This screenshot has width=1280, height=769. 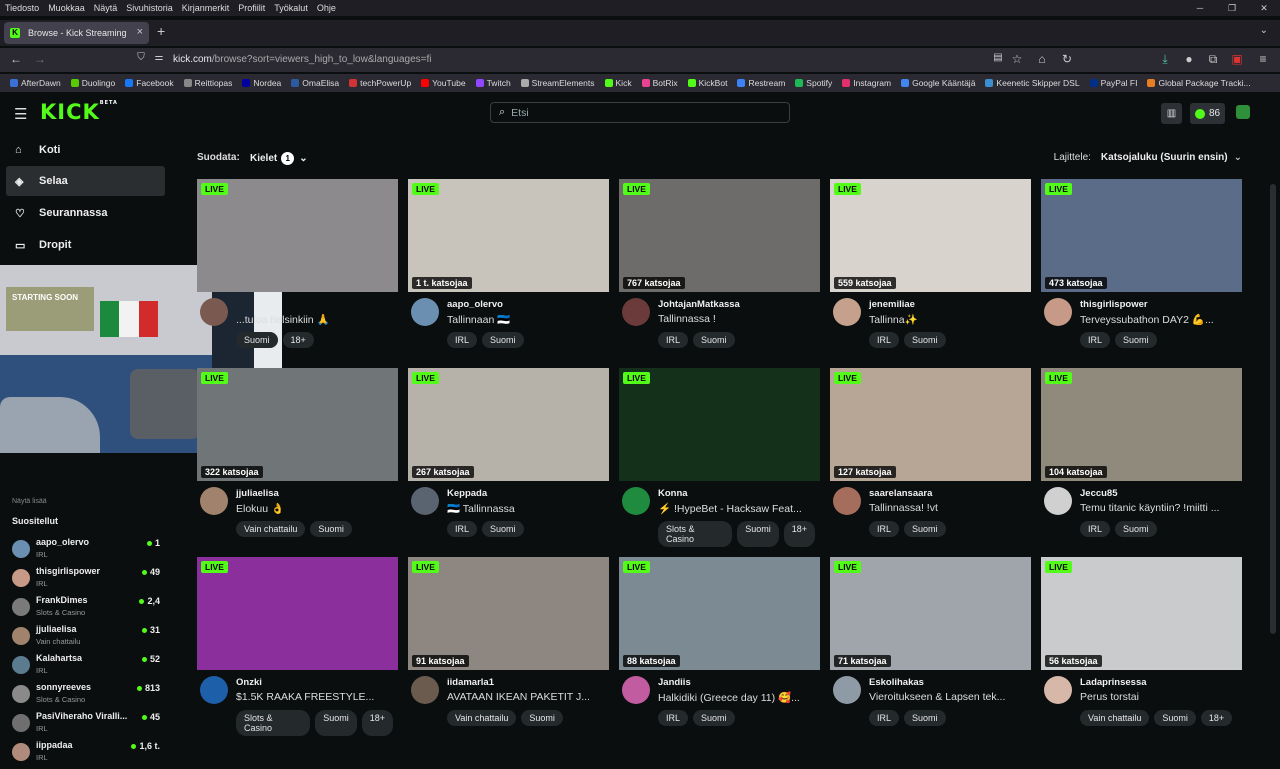 What do you see at coordinates (528, 319) in the screenshot?
I see `stream-title: Tallinnaan 🇪🇪` at bounding box center [528, 319].